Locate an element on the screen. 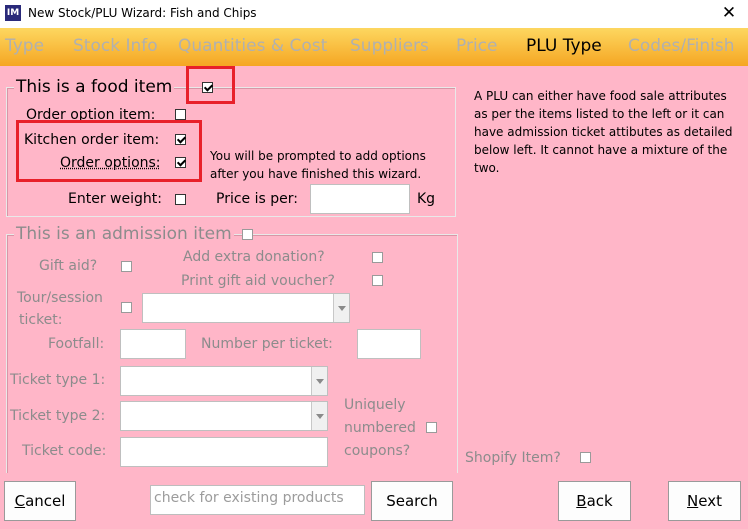 This screenshot has width=748, height=529. tab-codes-finish: Codes/Finish is located at coordinates (681, 46).